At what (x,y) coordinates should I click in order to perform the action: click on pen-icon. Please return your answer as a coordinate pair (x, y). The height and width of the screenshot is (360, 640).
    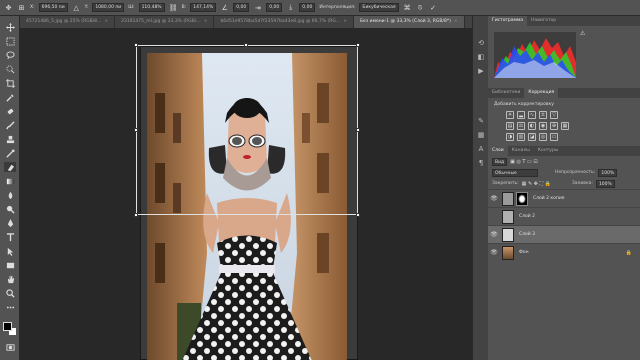
    Looking at the image, I should click on (10, 223).